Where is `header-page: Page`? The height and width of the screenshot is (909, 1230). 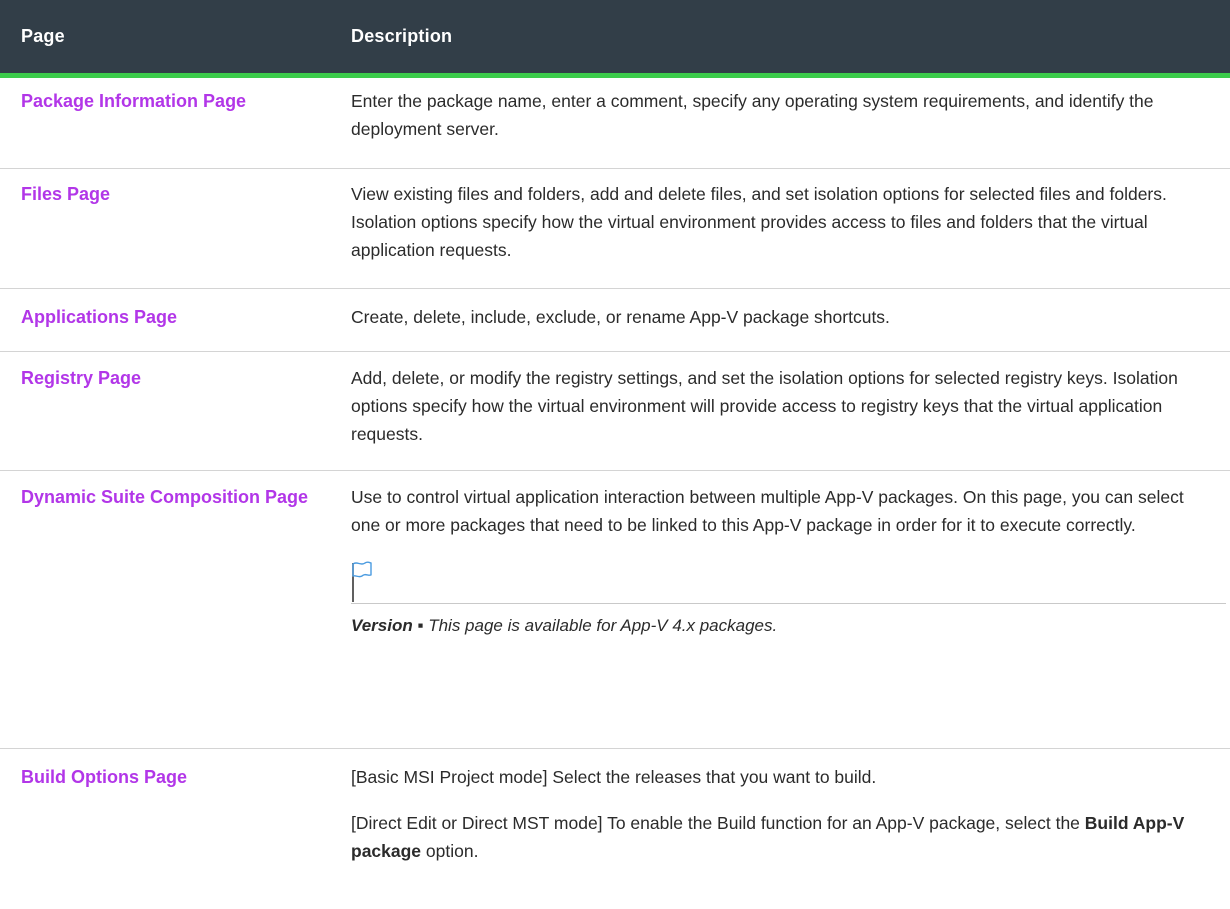 header-page: Page is located at coordinates (43, 36).